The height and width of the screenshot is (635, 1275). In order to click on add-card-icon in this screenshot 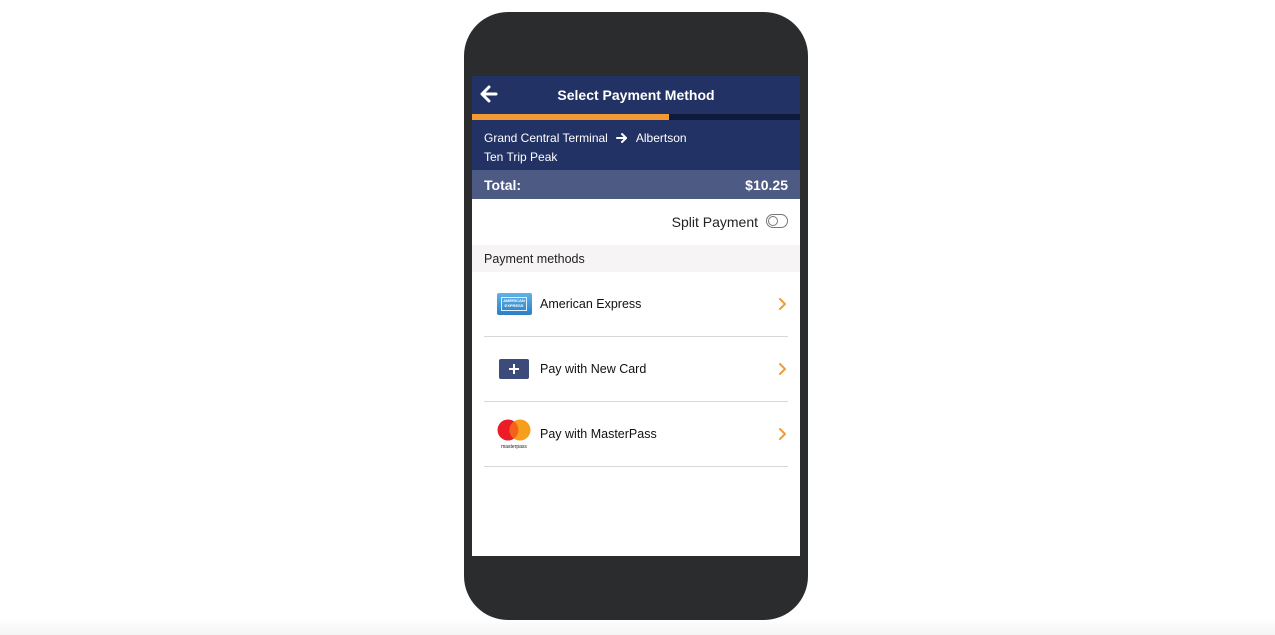, I will do `click(514, 369)`.